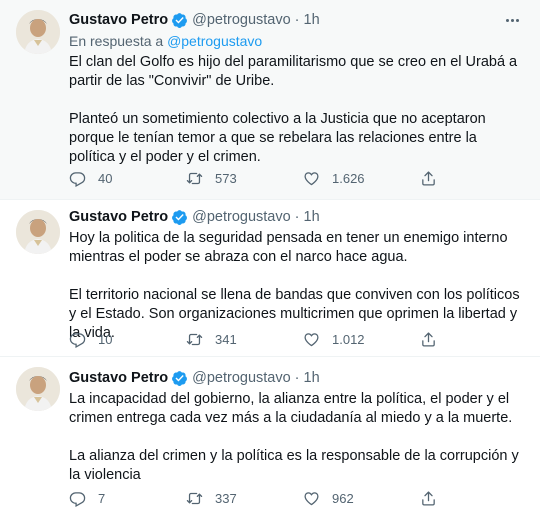  What do you see at coordinates (226, 339) in the screenshot?
I see `retweet-count: 341` at bounding box center [226, 339].